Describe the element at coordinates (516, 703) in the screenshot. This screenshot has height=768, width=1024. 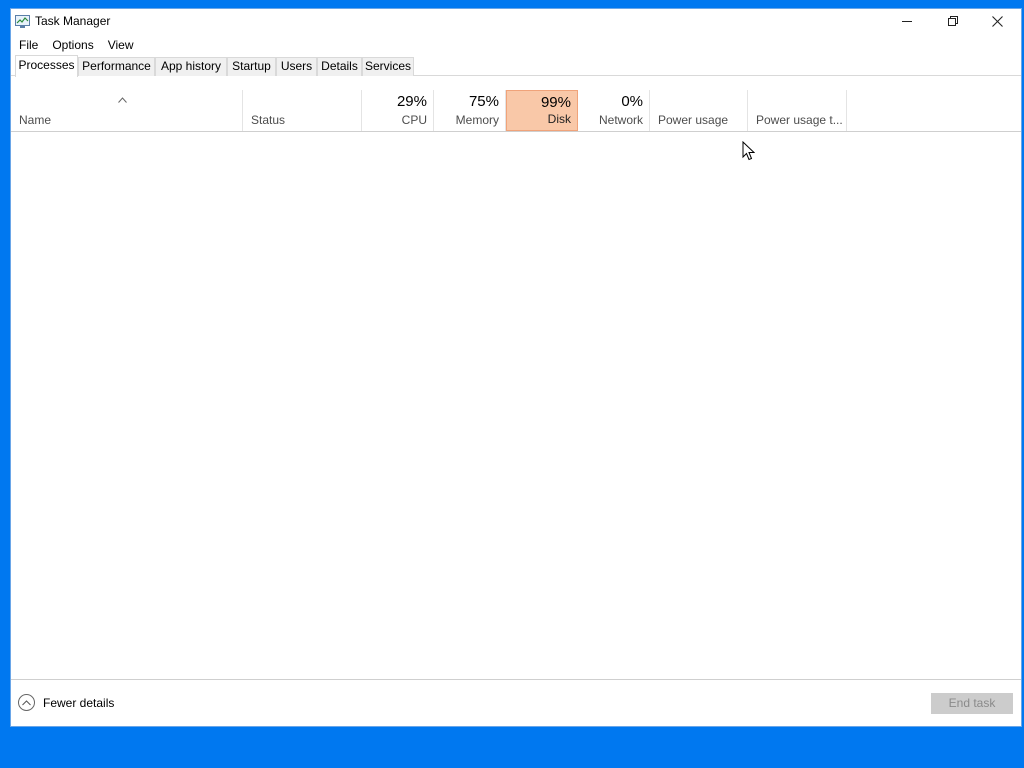
I see `footer-bar: Fewer details End task` at that location.